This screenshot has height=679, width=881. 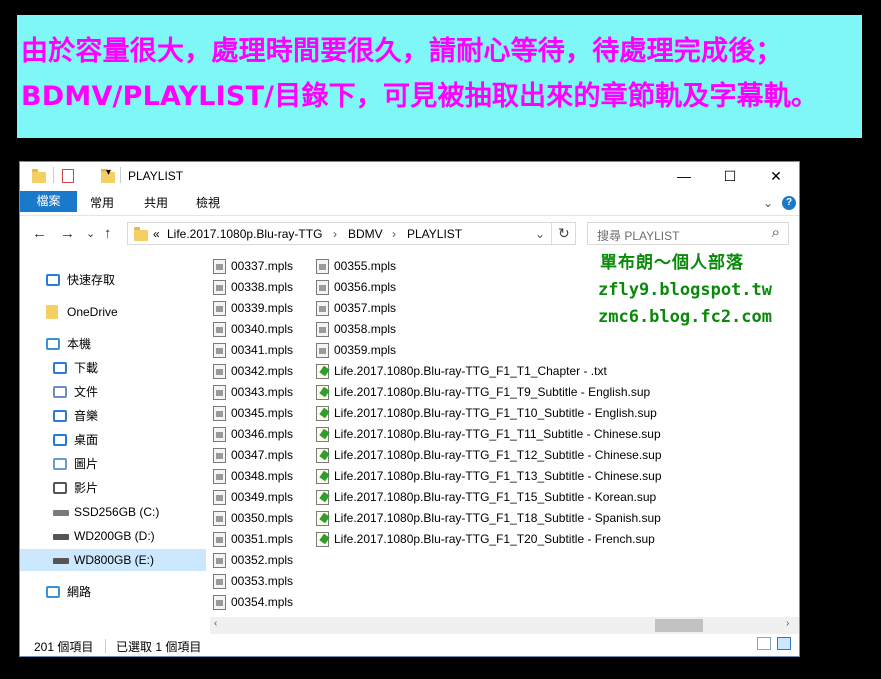 I want to click on network-icon, so click(x=53, y=592).